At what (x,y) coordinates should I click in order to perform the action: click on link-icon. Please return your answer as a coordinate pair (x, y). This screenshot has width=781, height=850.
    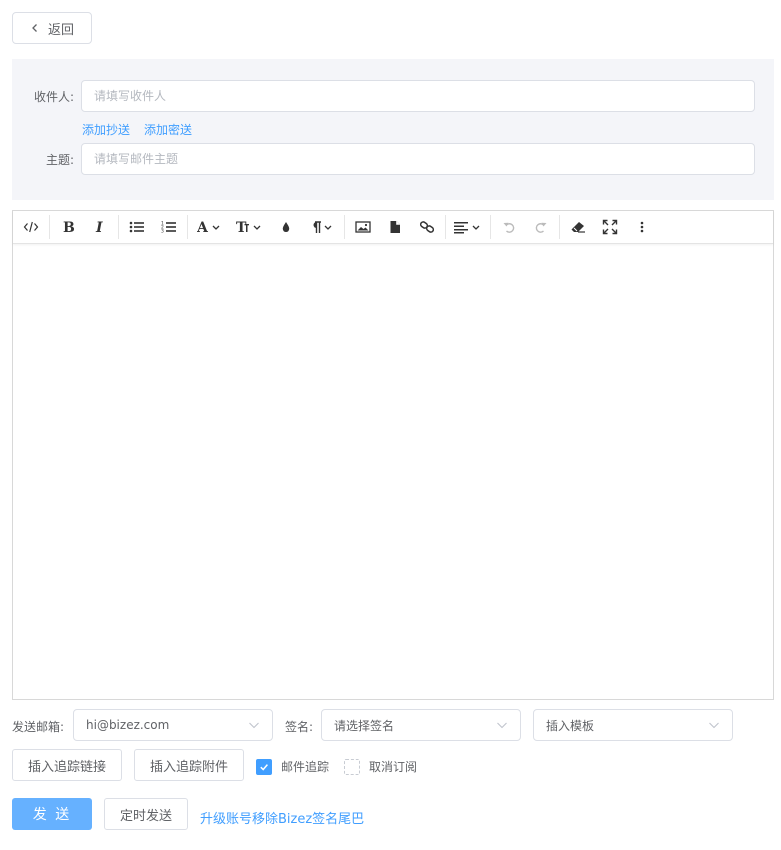
    Looking at the image, I should click on (427, 227).